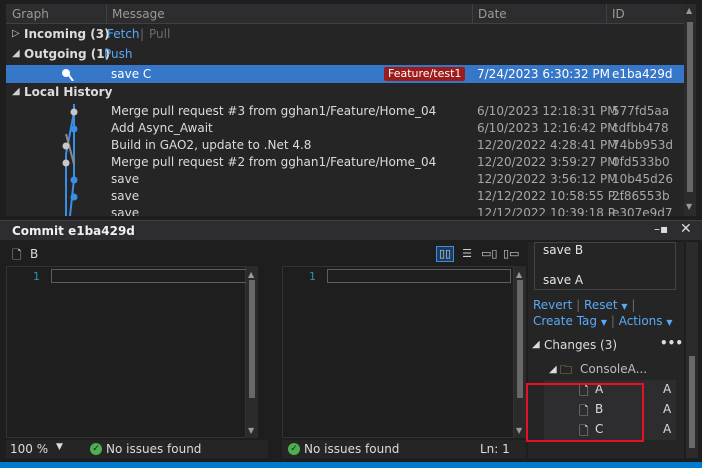 Image resolution: width=702 pixels, height=468 pixels. Describe the element at coordinates (445, 254) in the screenshot. I see `side-by-side-icon: ▯▯` at that location.